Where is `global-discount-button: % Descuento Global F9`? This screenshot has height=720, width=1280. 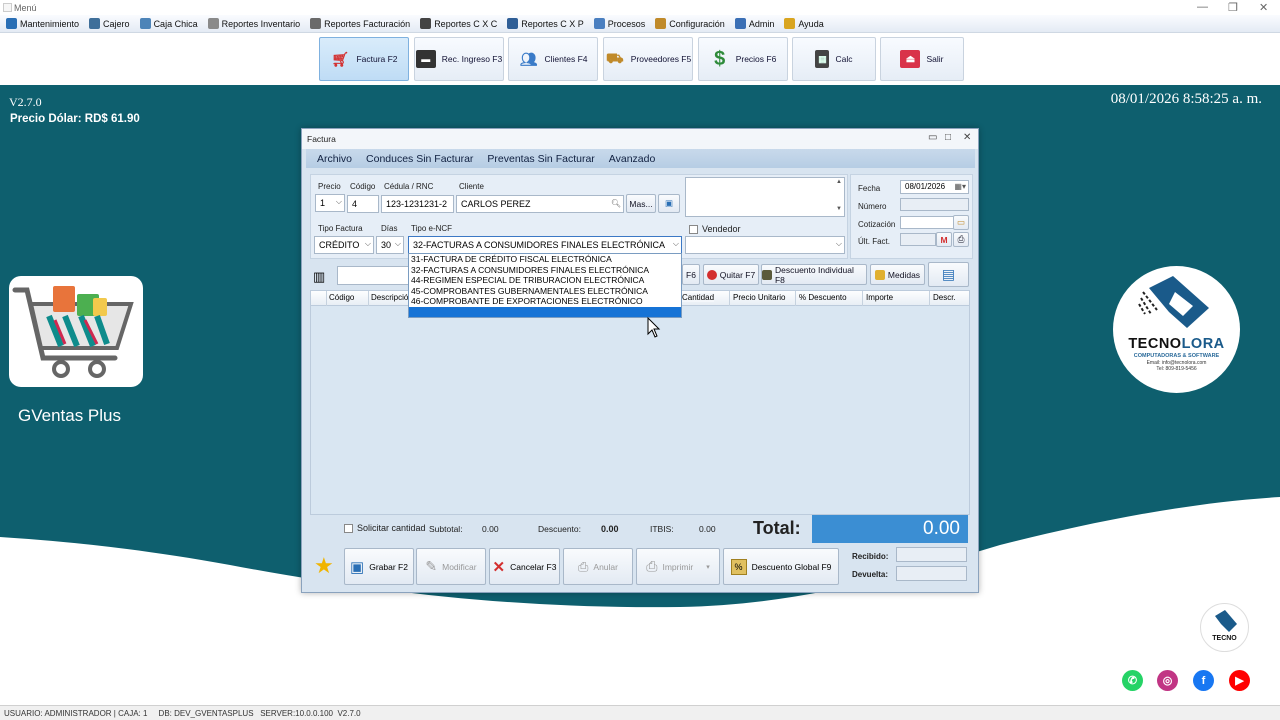 global-discount-button: % Descuento Global F9 is located at coordinates (781, 566).